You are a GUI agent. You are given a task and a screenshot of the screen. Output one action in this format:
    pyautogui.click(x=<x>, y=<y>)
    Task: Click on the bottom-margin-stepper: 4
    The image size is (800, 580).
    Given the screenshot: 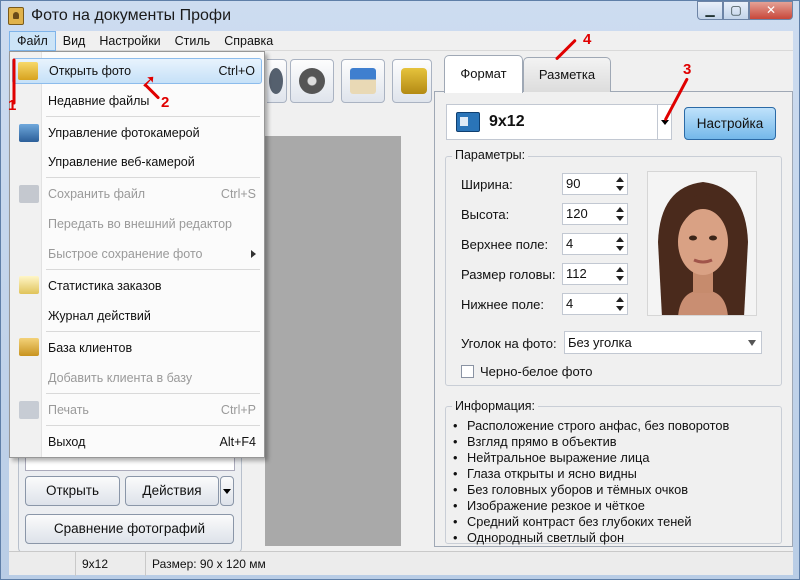 What is the action you would take?
    pyautogui.click(x=595, y=304)
    